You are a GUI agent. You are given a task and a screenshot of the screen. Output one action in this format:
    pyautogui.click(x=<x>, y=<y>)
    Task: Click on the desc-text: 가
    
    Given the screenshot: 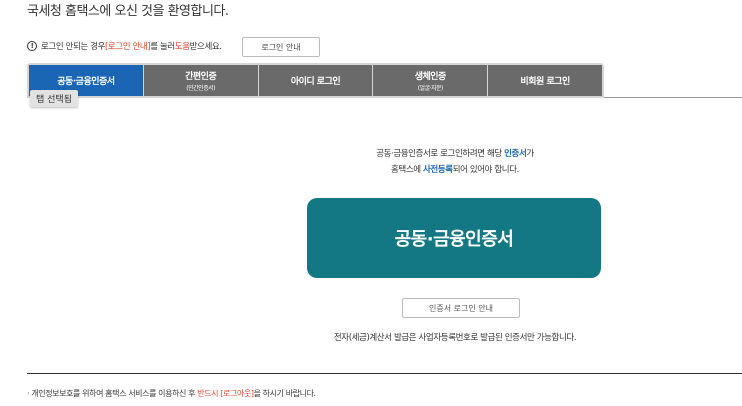 What is the action you would take?
    pyautogui.click(x=530, y=154)
    